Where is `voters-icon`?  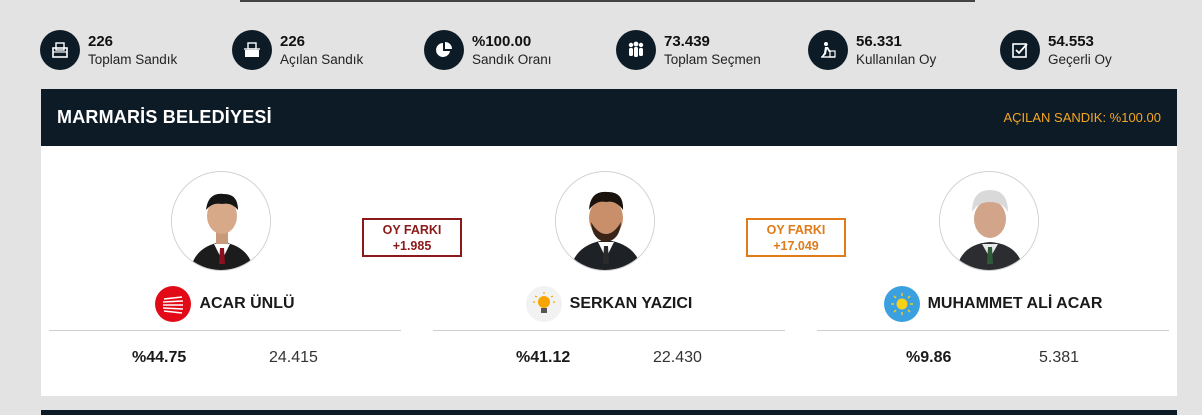
voters-icon is located at coordinates (636, 50).